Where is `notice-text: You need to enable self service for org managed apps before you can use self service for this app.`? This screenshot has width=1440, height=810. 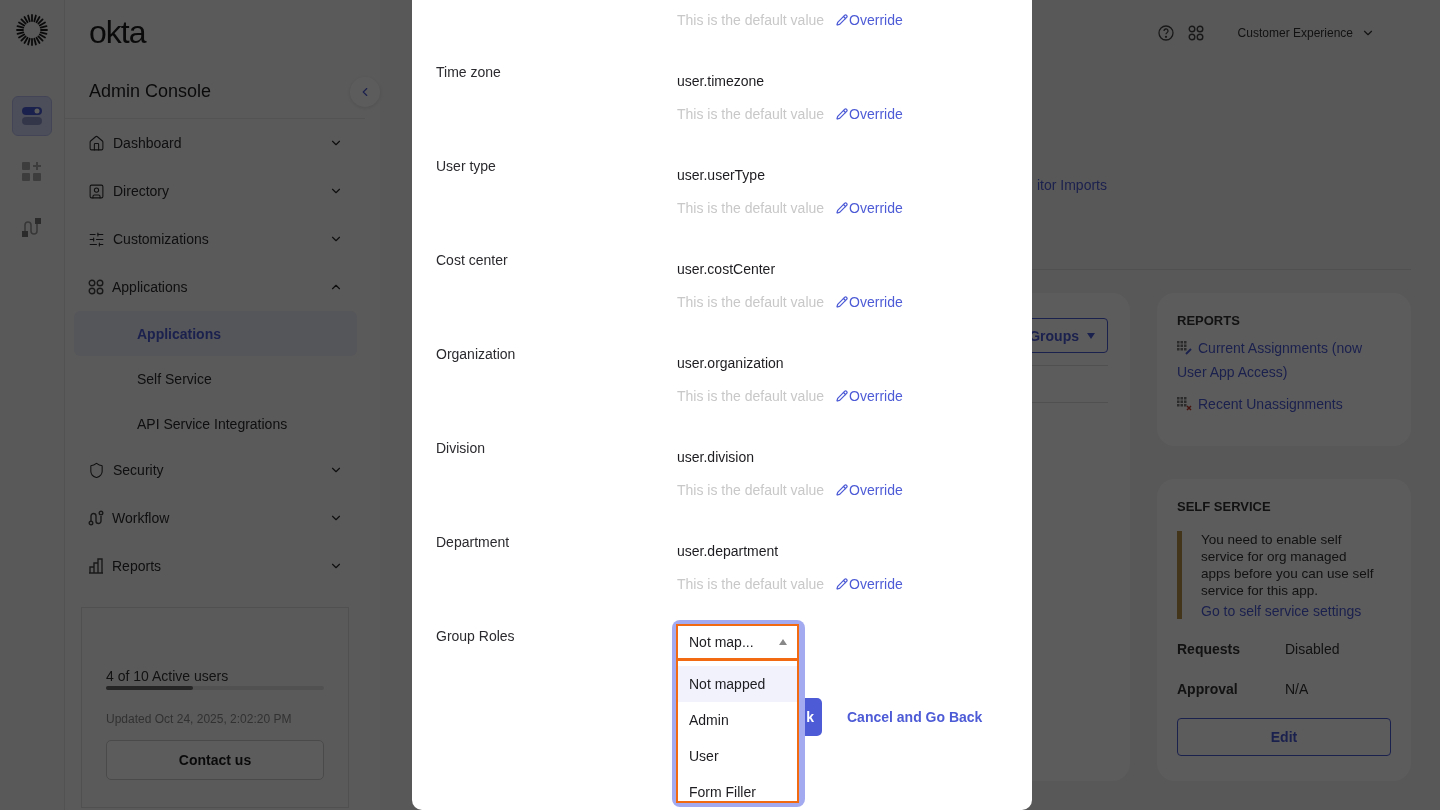 notice-text: You need to enable self service for org managed apps before you can use self service for this app. is located at coordinates (1288, 565).